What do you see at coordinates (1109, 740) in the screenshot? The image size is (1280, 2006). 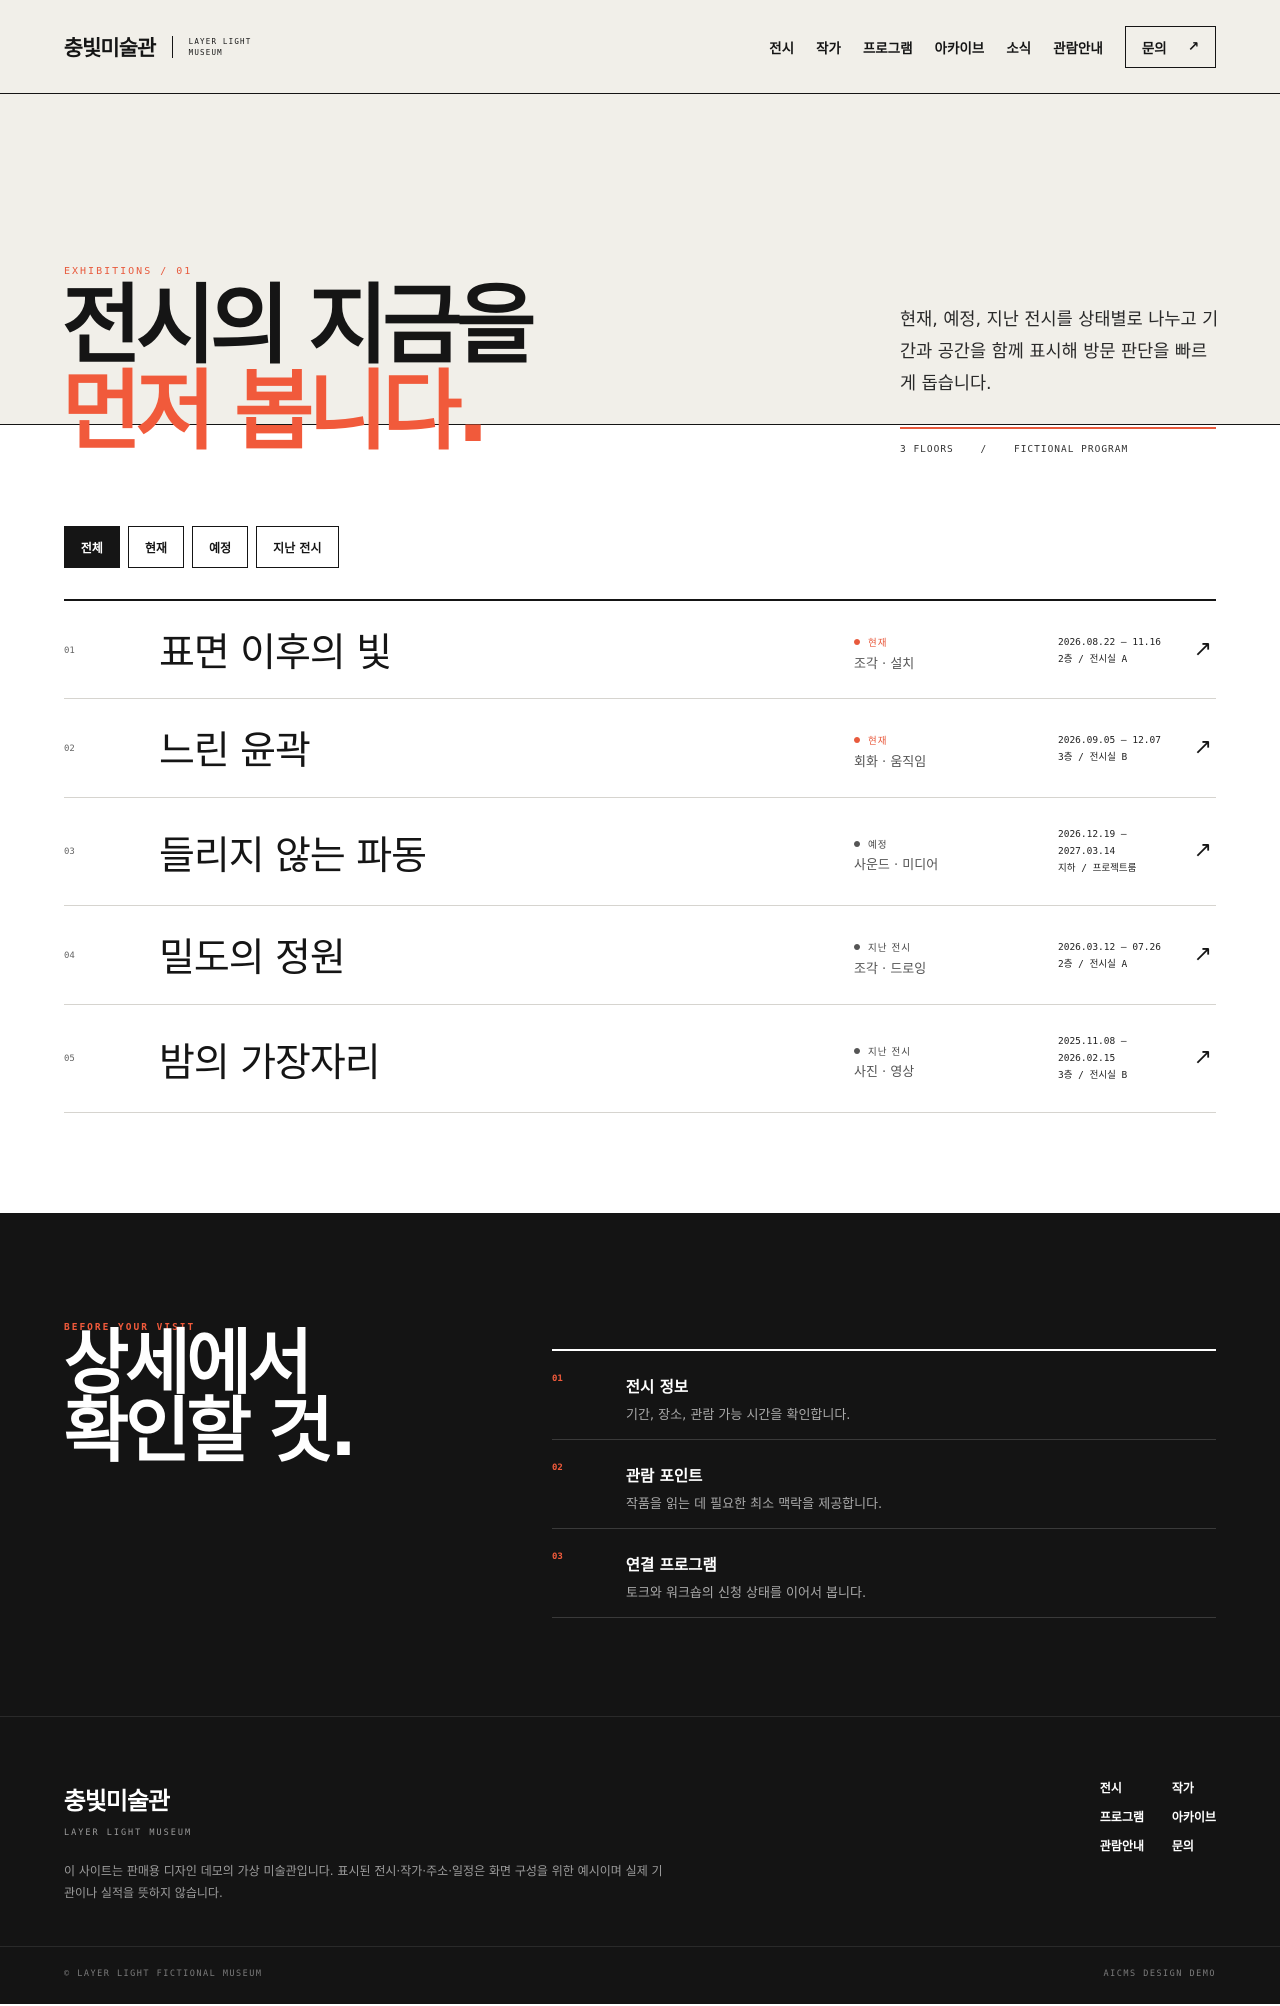 I see `date-line: 2026.09.05 — 12.07` at bounding box center [1109, 740].